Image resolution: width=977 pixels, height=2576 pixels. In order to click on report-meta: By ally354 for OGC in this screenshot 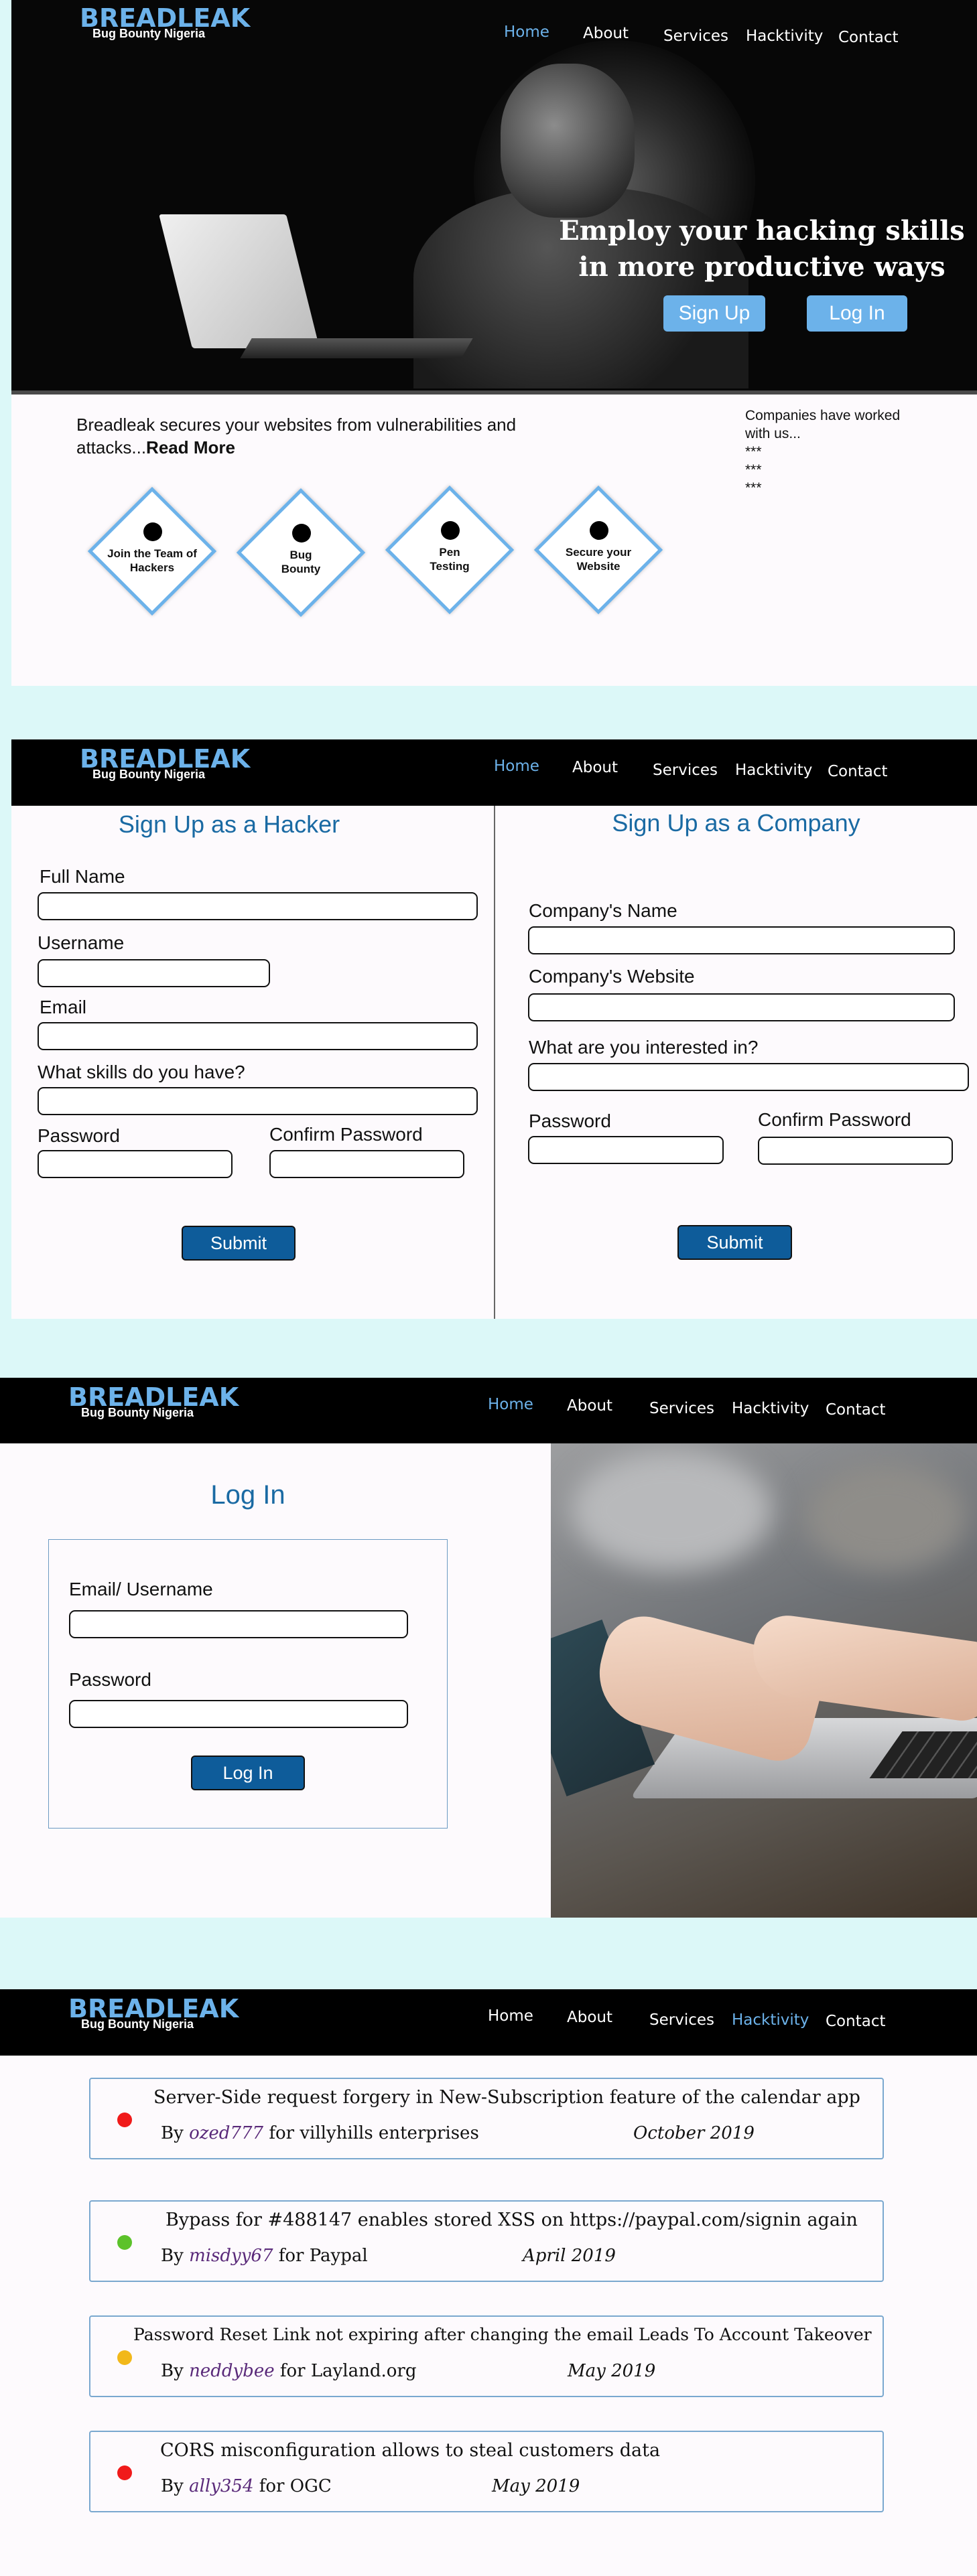, I will do `click(246, 2486)`.